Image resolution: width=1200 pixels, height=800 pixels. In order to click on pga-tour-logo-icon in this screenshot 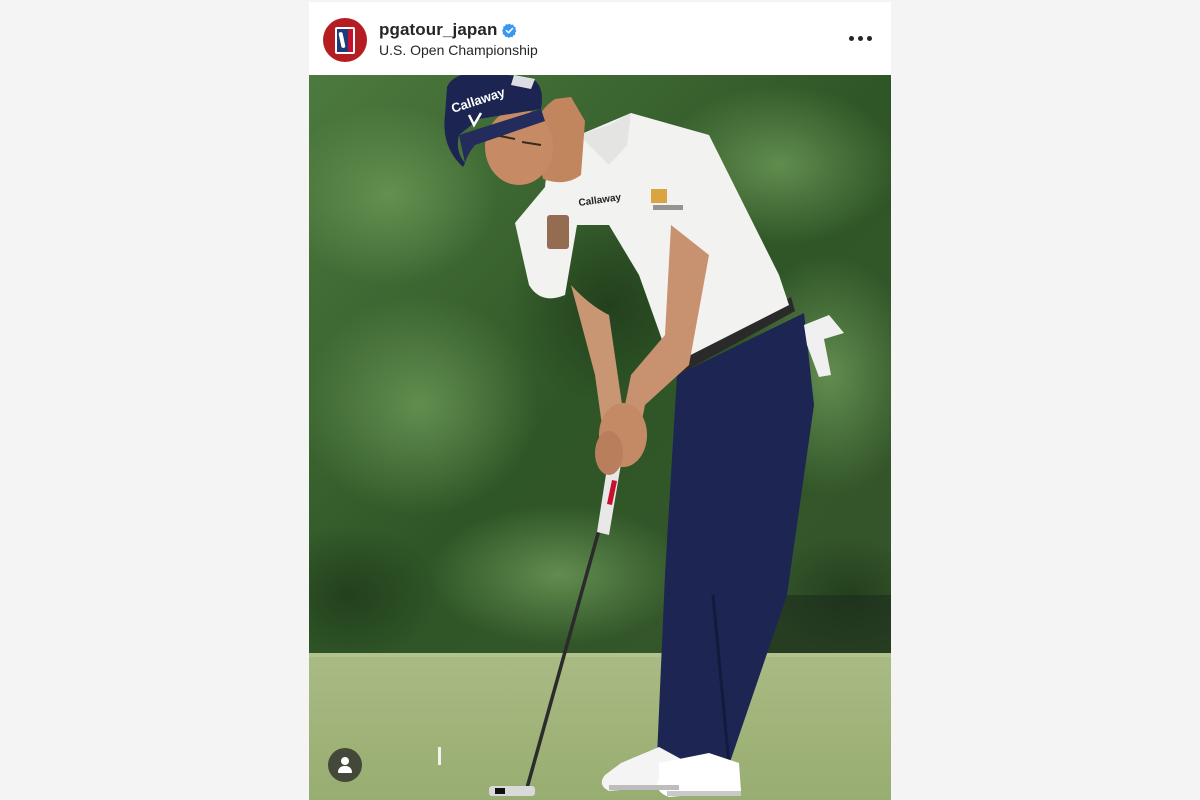, I will do `click(345, 40)`.